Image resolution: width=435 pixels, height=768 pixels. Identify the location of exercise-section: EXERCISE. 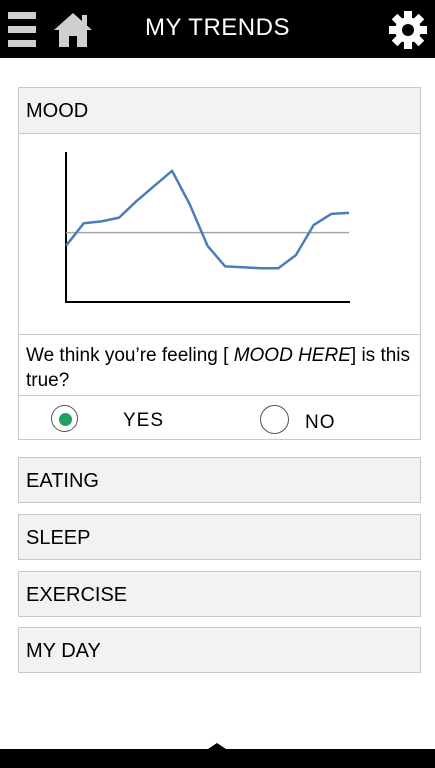
(219, 594).